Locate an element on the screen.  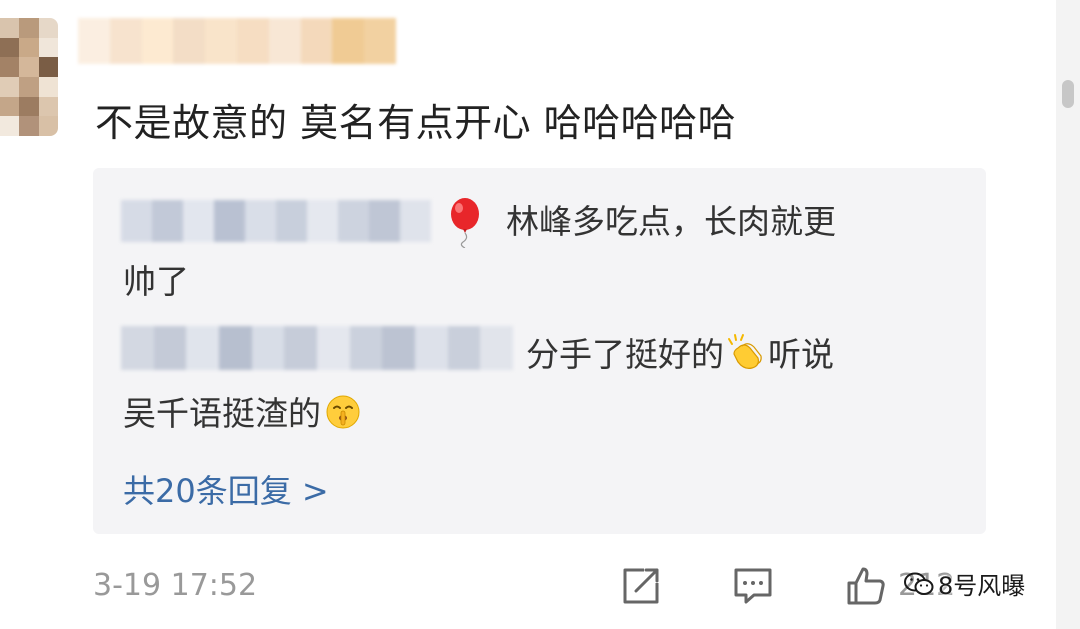
balloon-icon is located at coordinates (465, 223).